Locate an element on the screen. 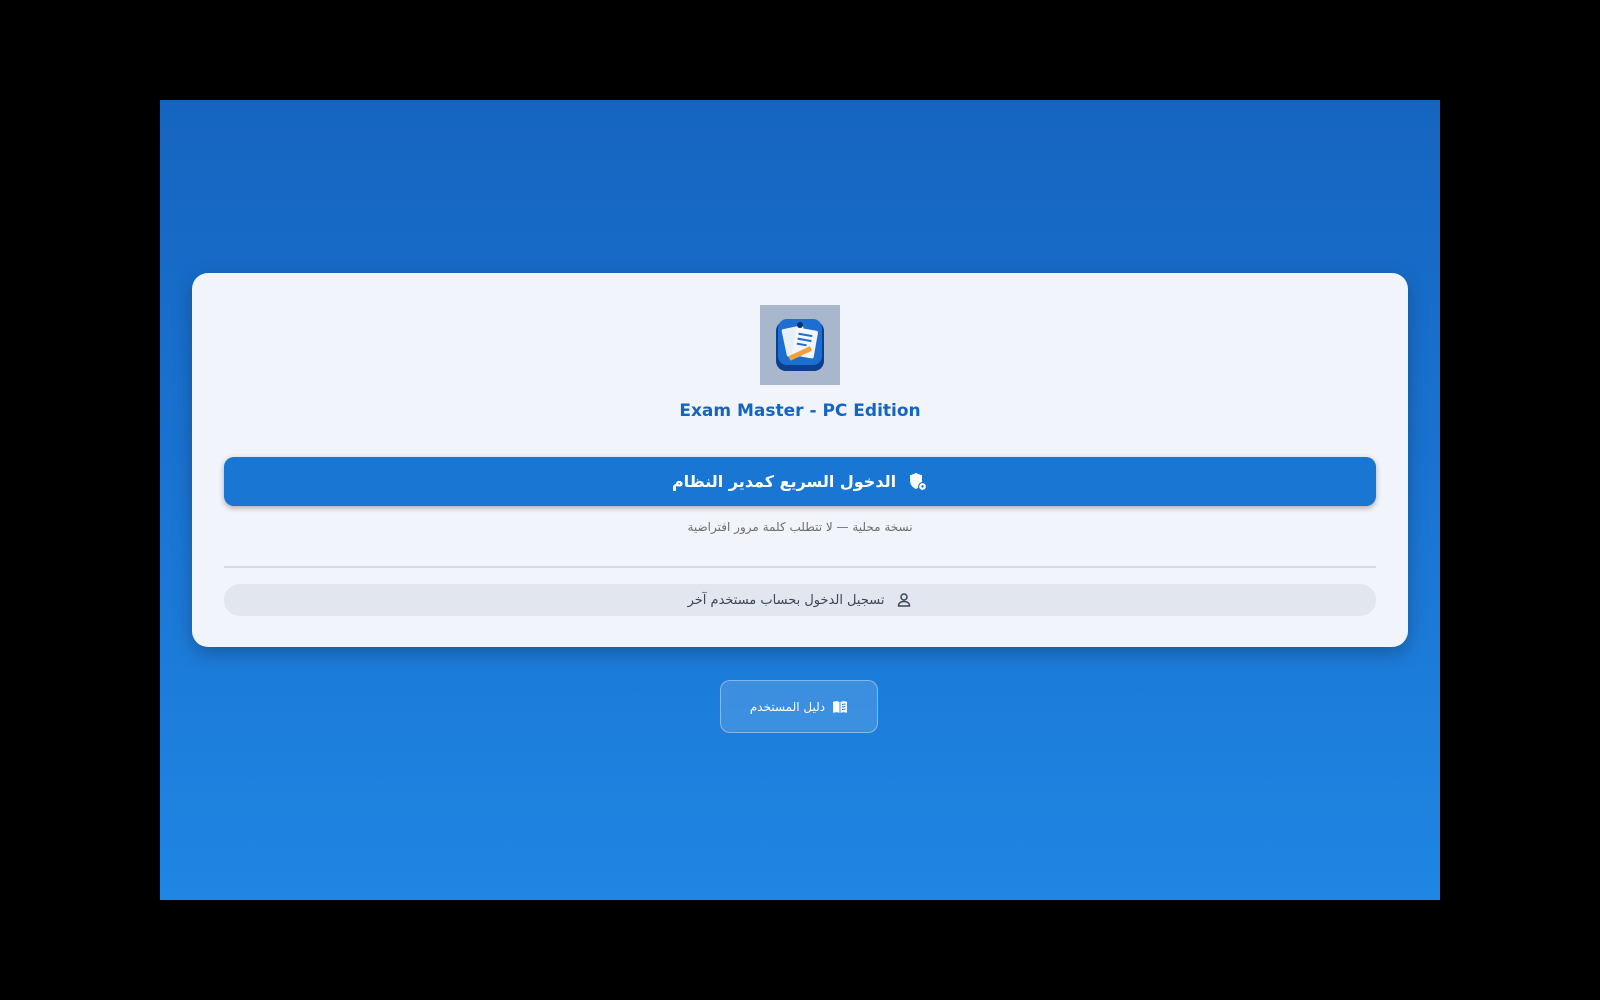 This screenshot has width=1600, height=1000. other-user-login-label: تسجيل الدخول بحساب مستخدم آخر is located at coordinates (786, 600).